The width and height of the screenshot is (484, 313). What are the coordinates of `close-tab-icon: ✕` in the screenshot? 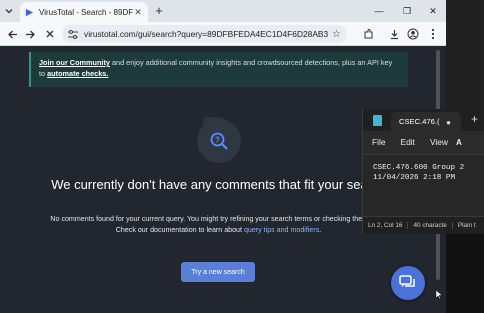 It's located at (138, 12).